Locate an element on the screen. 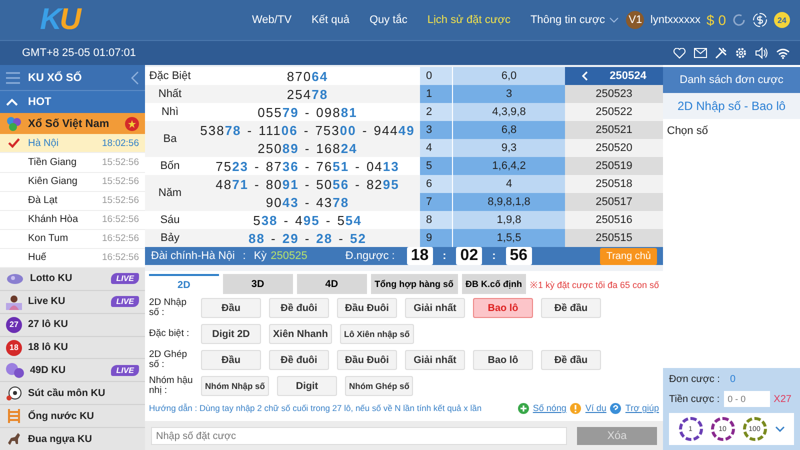 This screenshot has width=800, height=450. game-item: Ống nước KU is located at coordinates (72, 416).